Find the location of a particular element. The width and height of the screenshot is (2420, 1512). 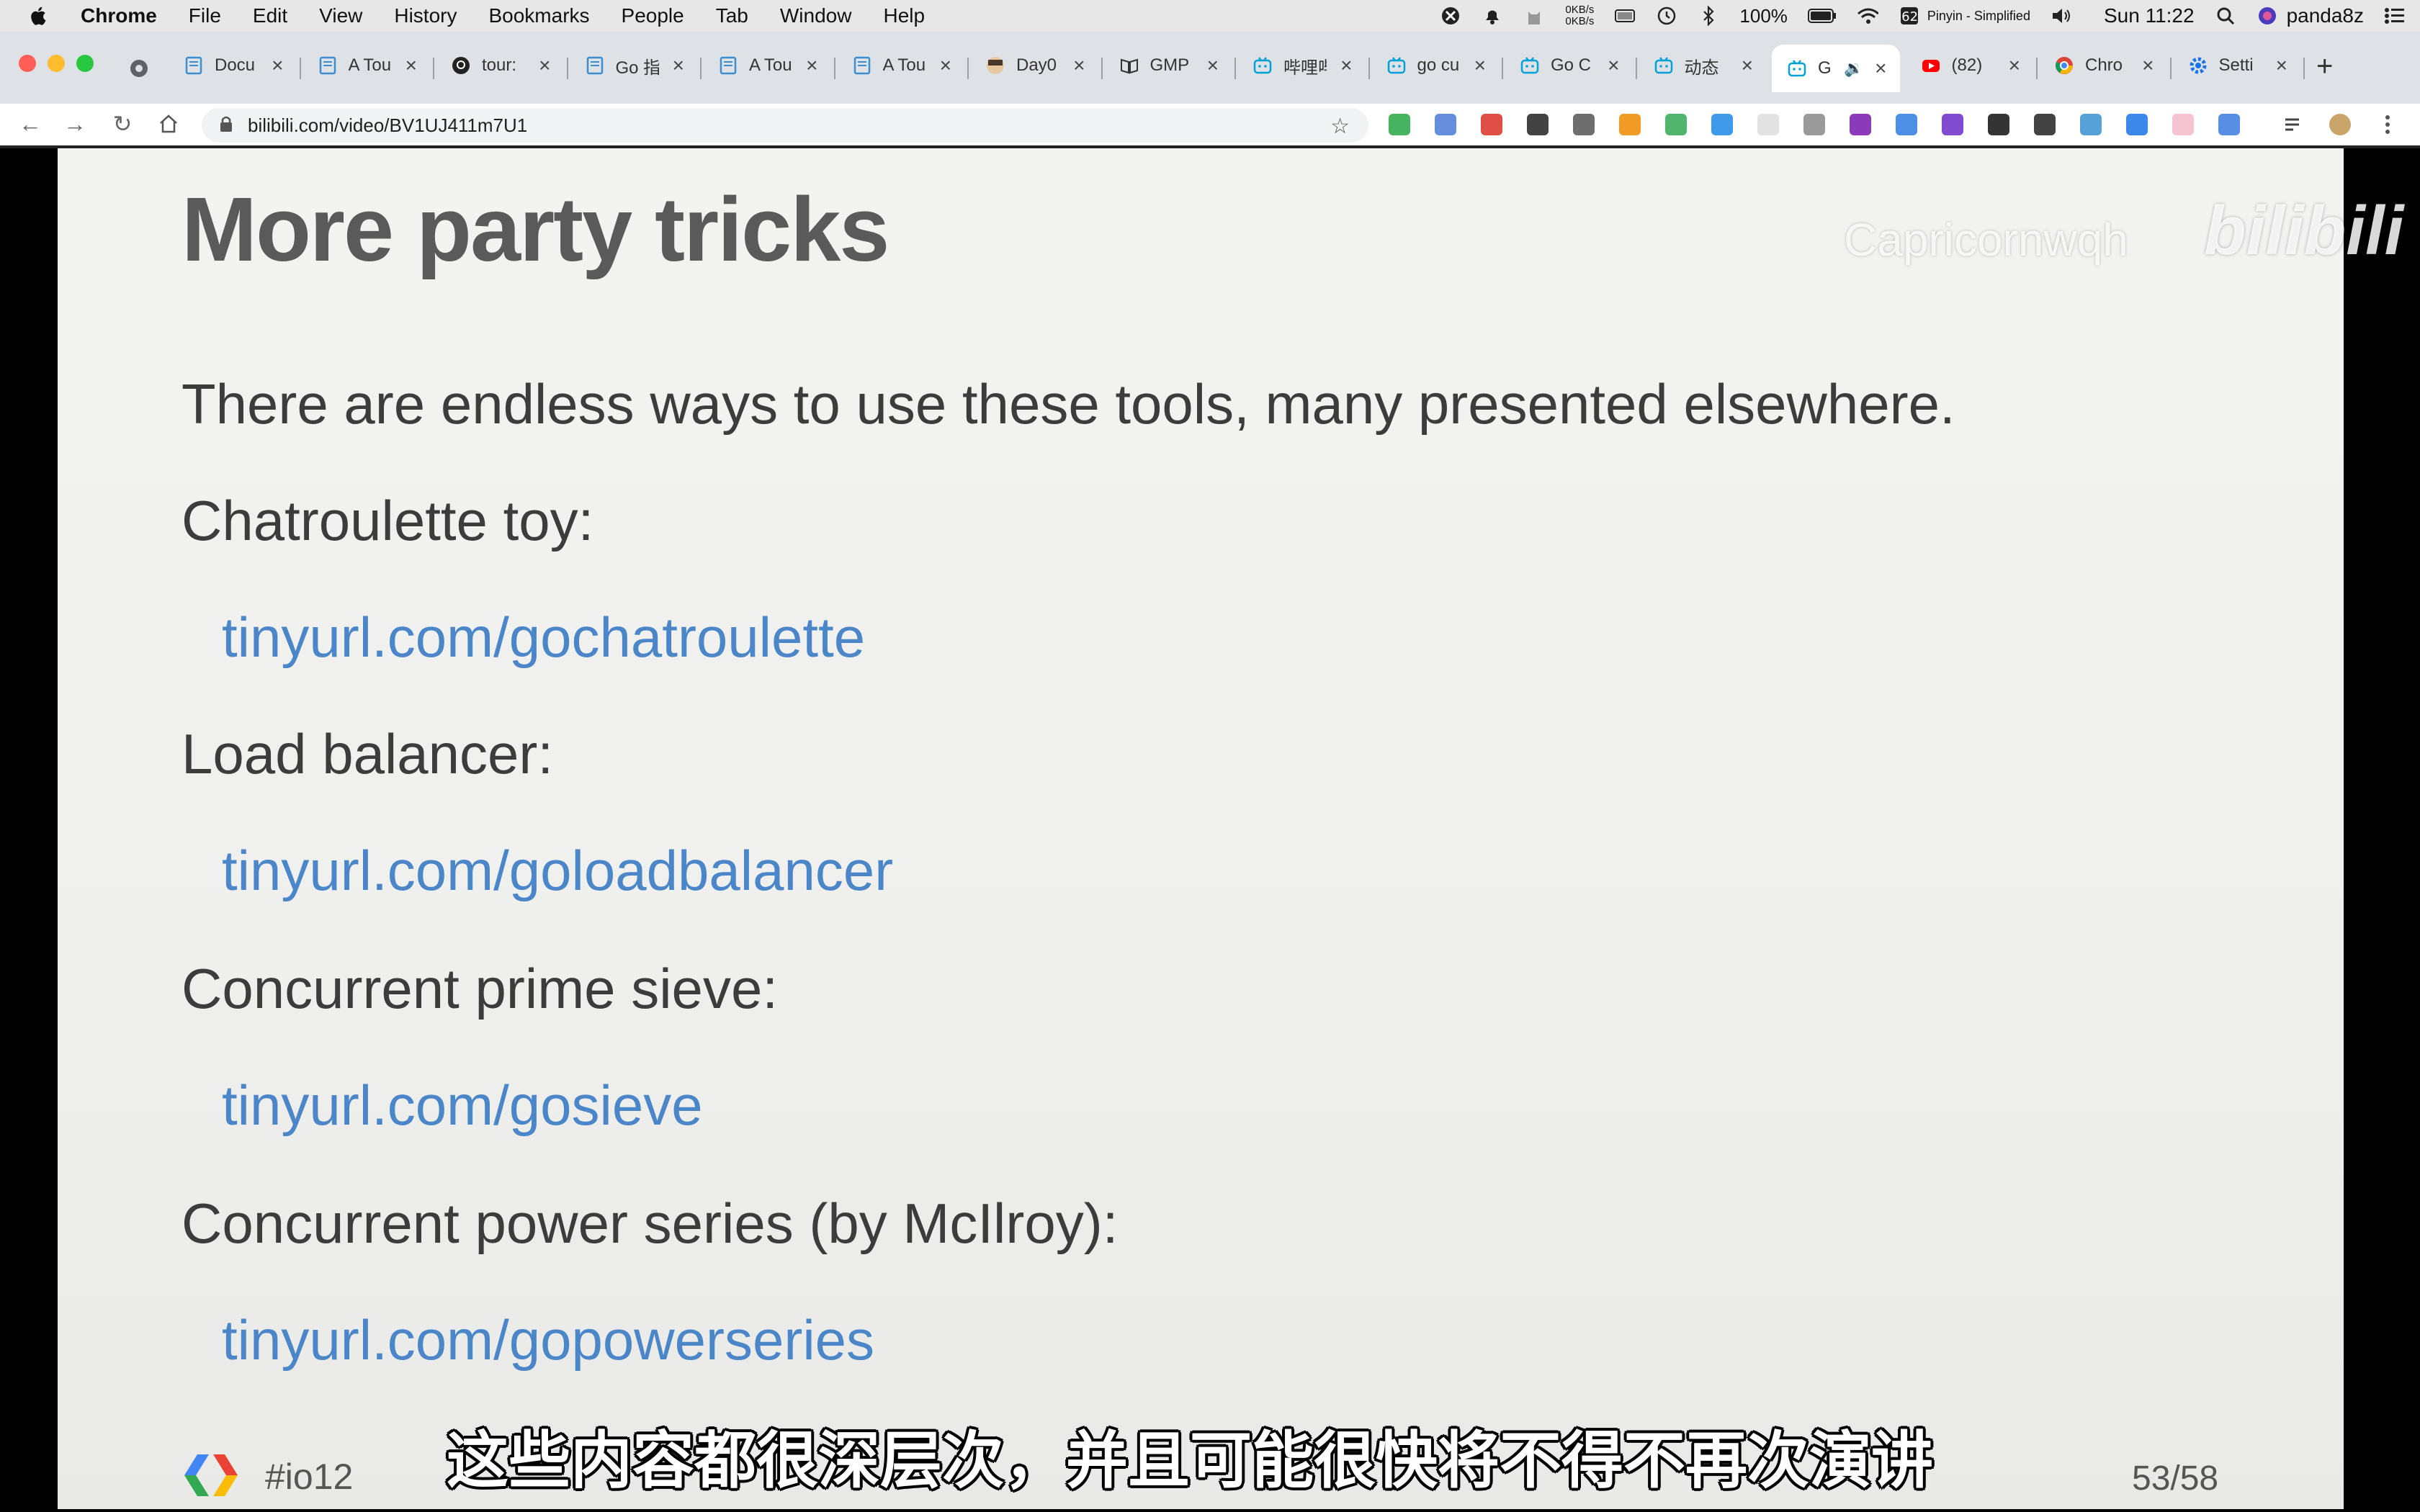

lock-icon is located at coordinates (226, 125).